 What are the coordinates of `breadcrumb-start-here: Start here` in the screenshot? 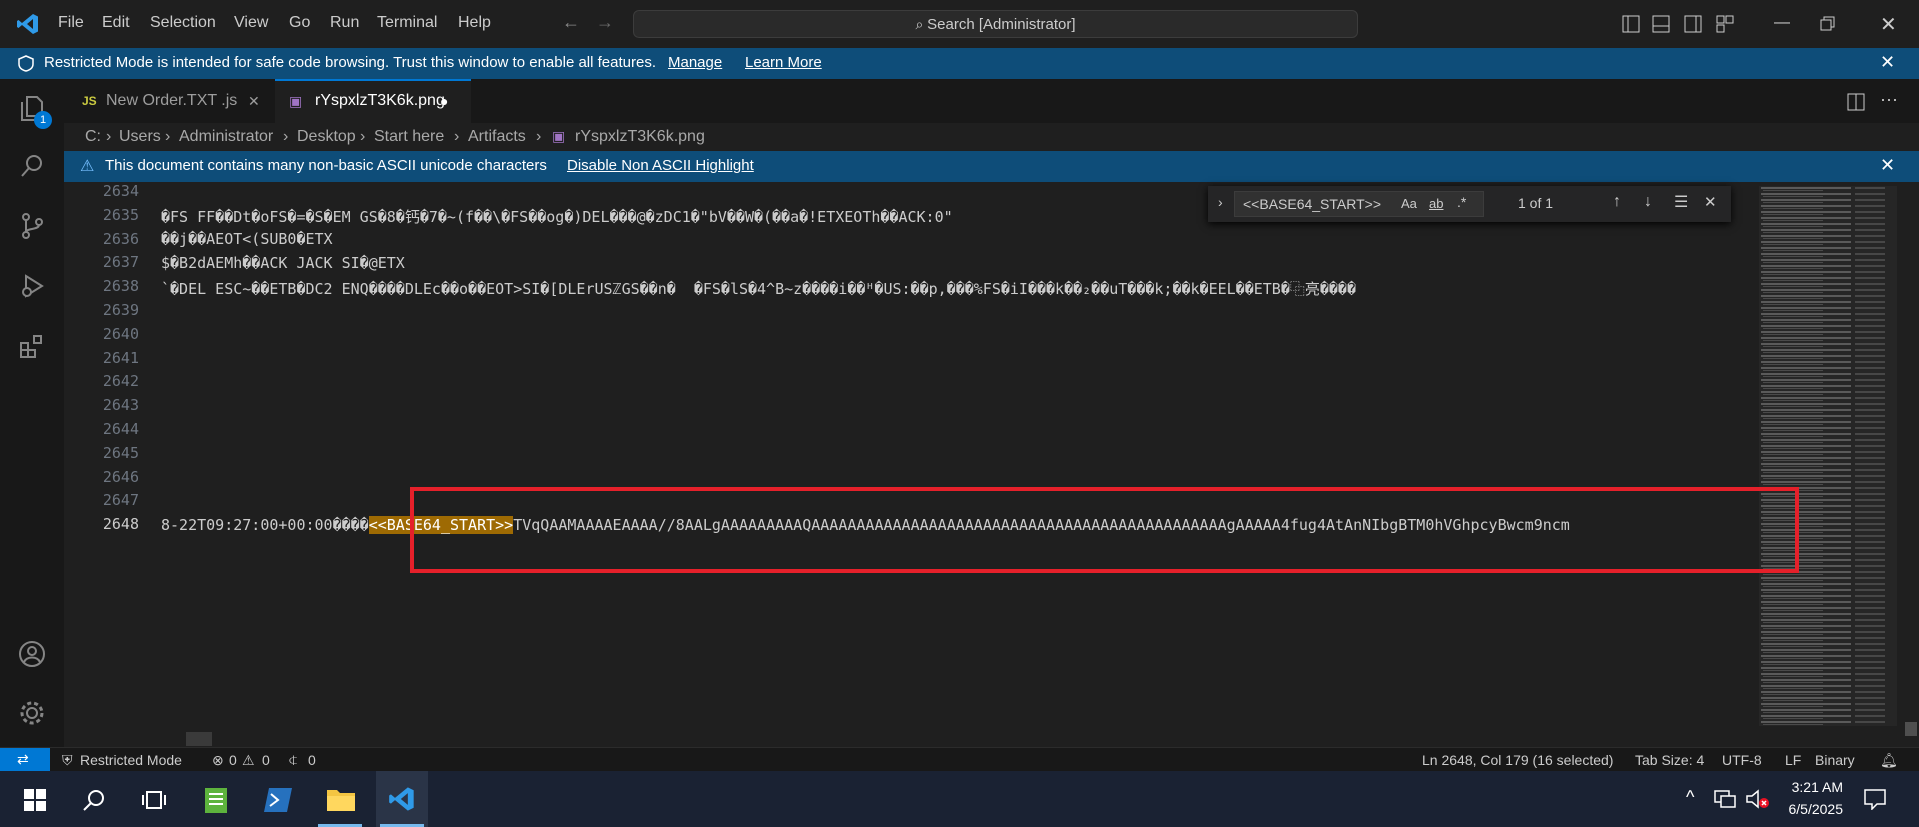 It's located at (409, 137).